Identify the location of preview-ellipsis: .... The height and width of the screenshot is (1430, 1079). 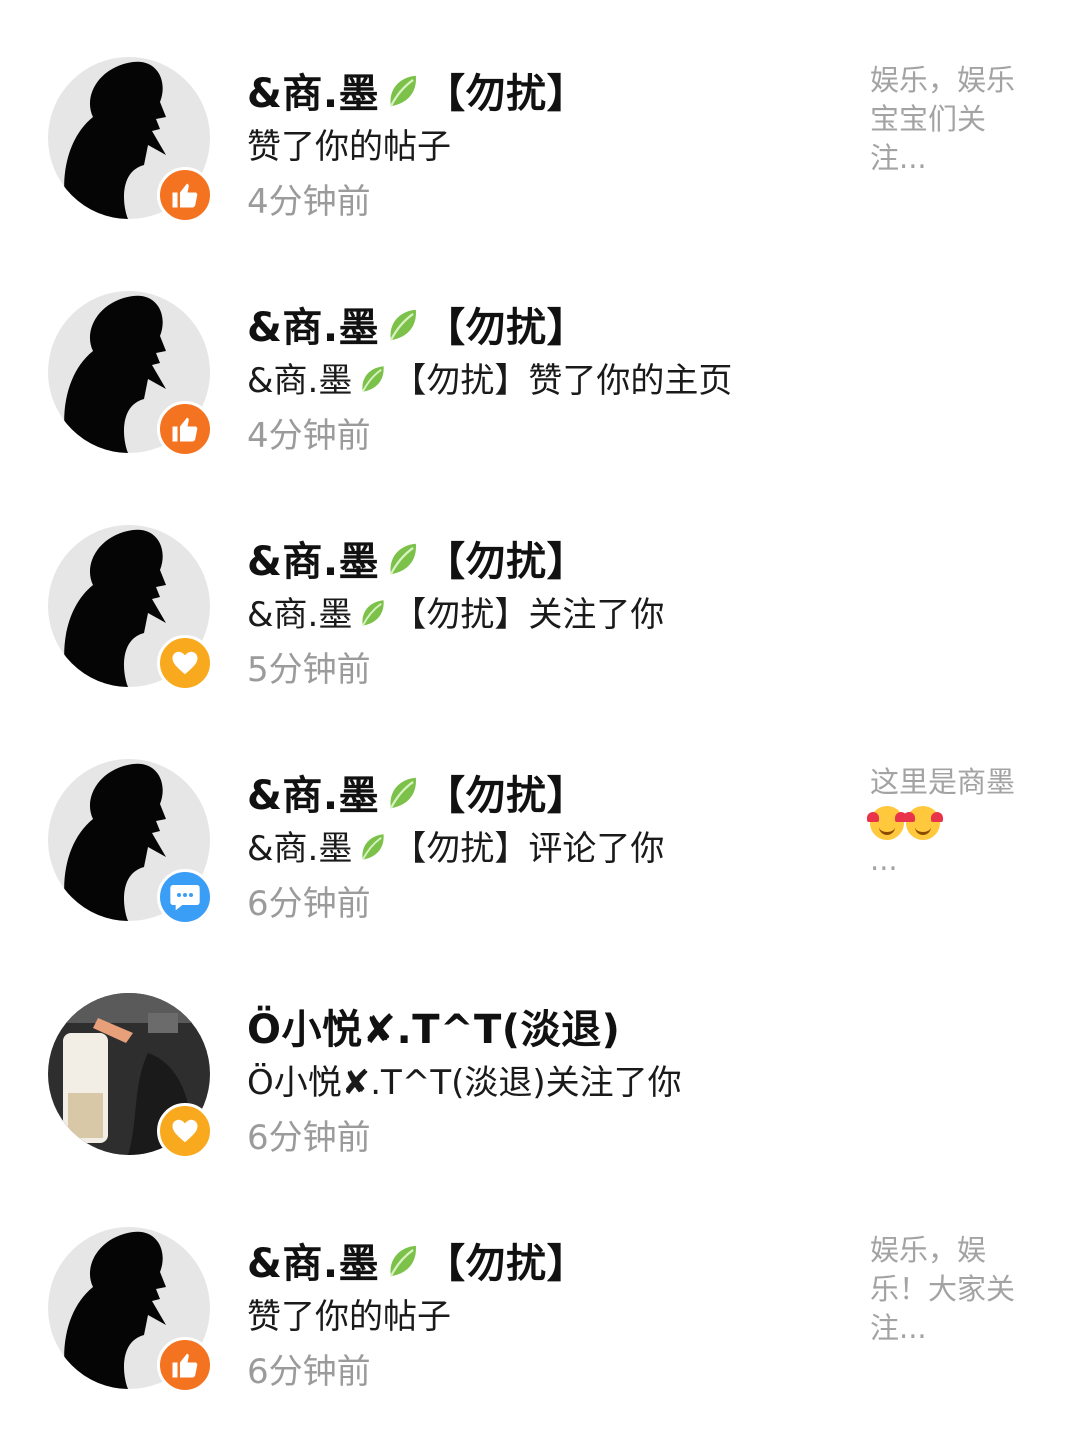
(884, 860).